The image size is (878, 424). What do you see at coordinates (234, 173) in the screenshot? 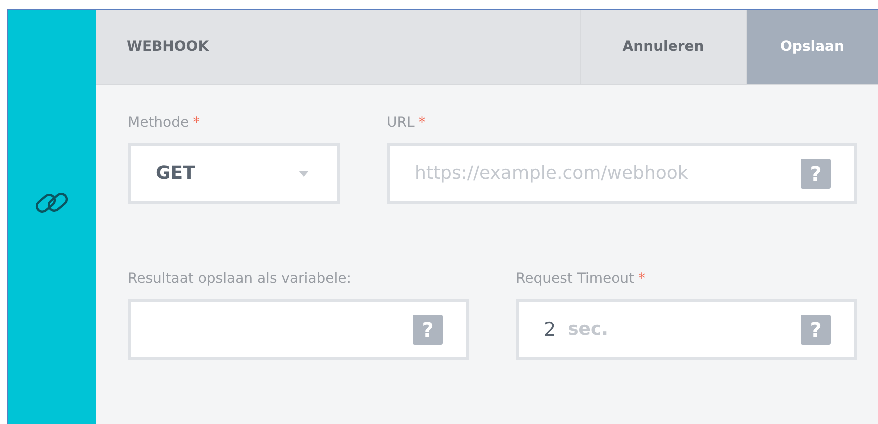
I see `method-select: GET` at bounding box center [234, 173].